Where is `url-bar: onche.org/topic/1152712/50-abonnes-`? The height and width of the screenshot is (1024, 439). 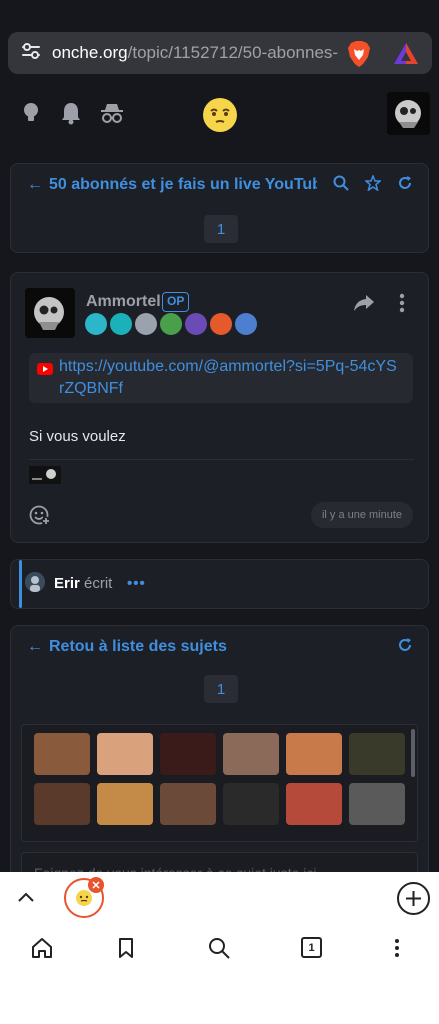 url-bar: onche.org/topic/1152712/50-abonnes- is located at coordinates (220, 53).